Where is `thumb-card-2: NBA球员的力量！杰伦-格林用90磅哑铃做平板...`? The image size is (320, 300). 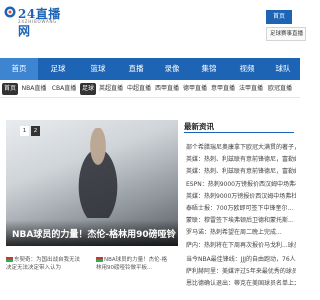
thumb-card-2: NBA球员的力量！杰伦-格林用90磅哑铃做平板... is located at coordinates (134, 264).